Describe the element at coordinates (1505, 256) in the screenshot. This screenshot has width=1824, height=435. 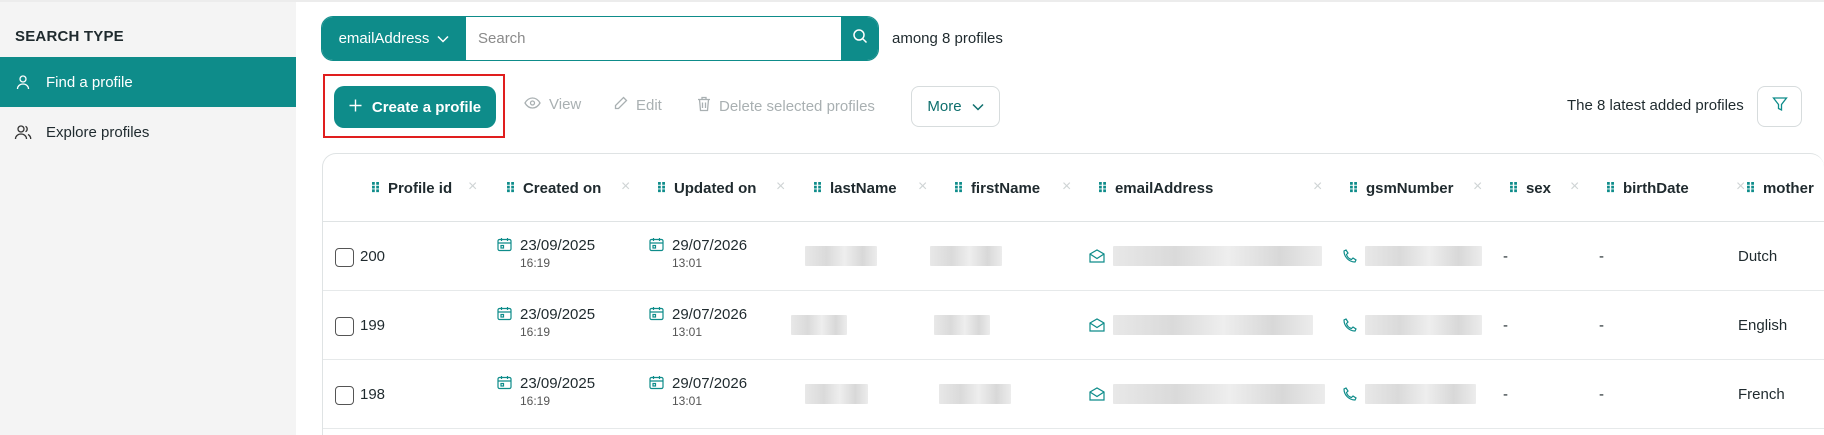
I see `sex-cell: -` at that location.